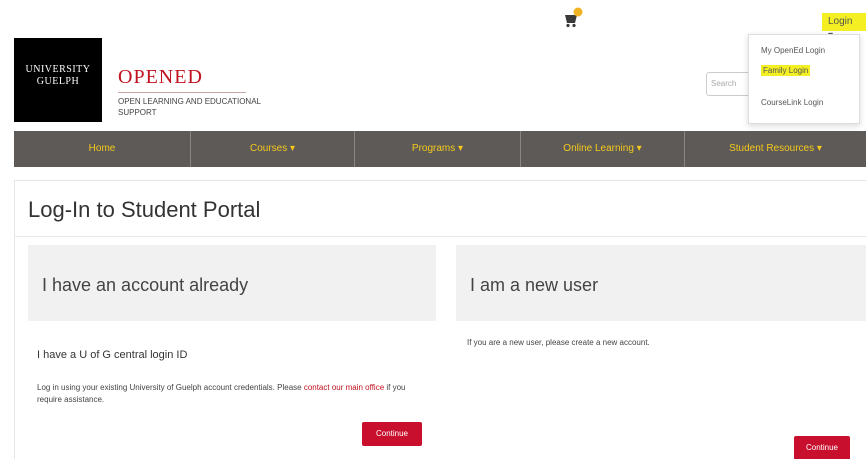  I want to click on nav-home: Home, so click(102, 149).